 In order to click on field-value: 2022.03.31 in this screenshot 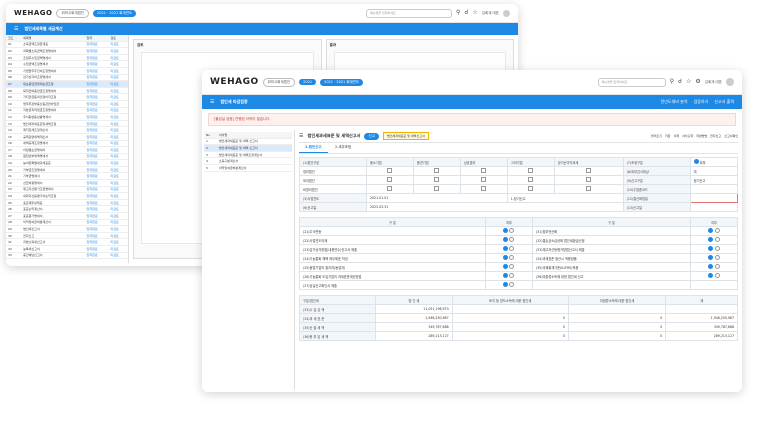, I will do `click(495, 207)`.